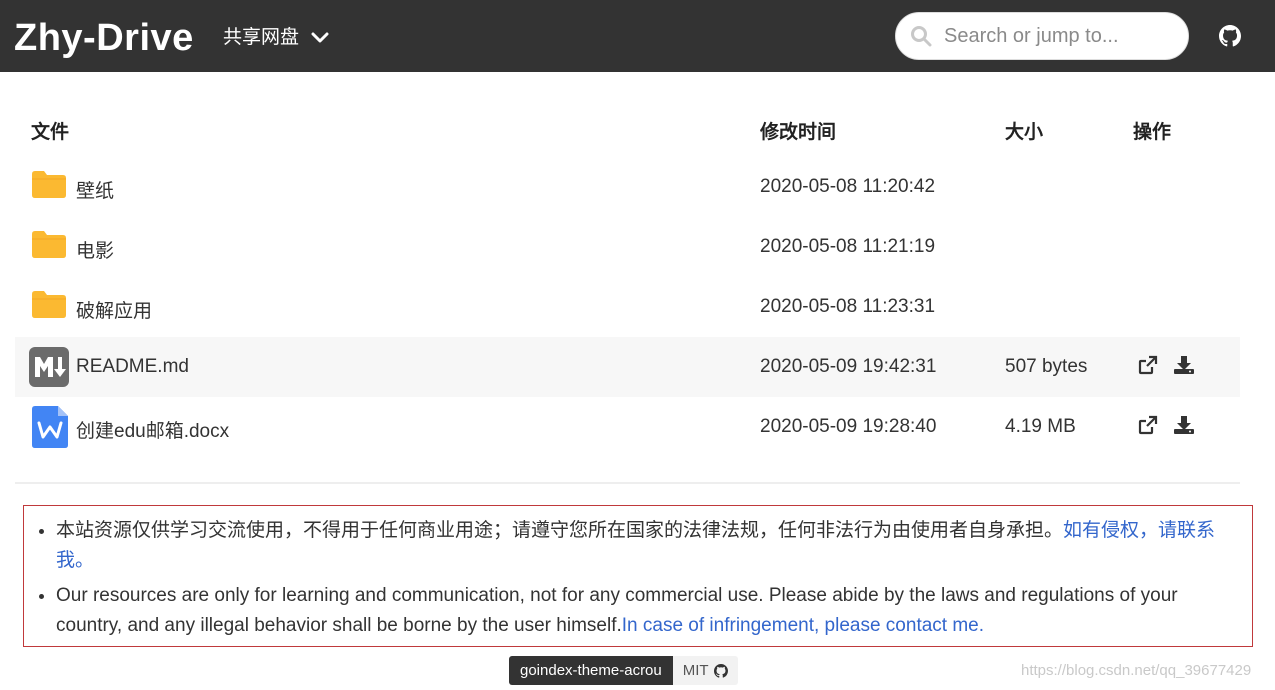 This screenshot has width=1275, height=690. I want to click on table-row: README.md 2020-05-09 19:42:31 507 bytes, so click(627, 367).